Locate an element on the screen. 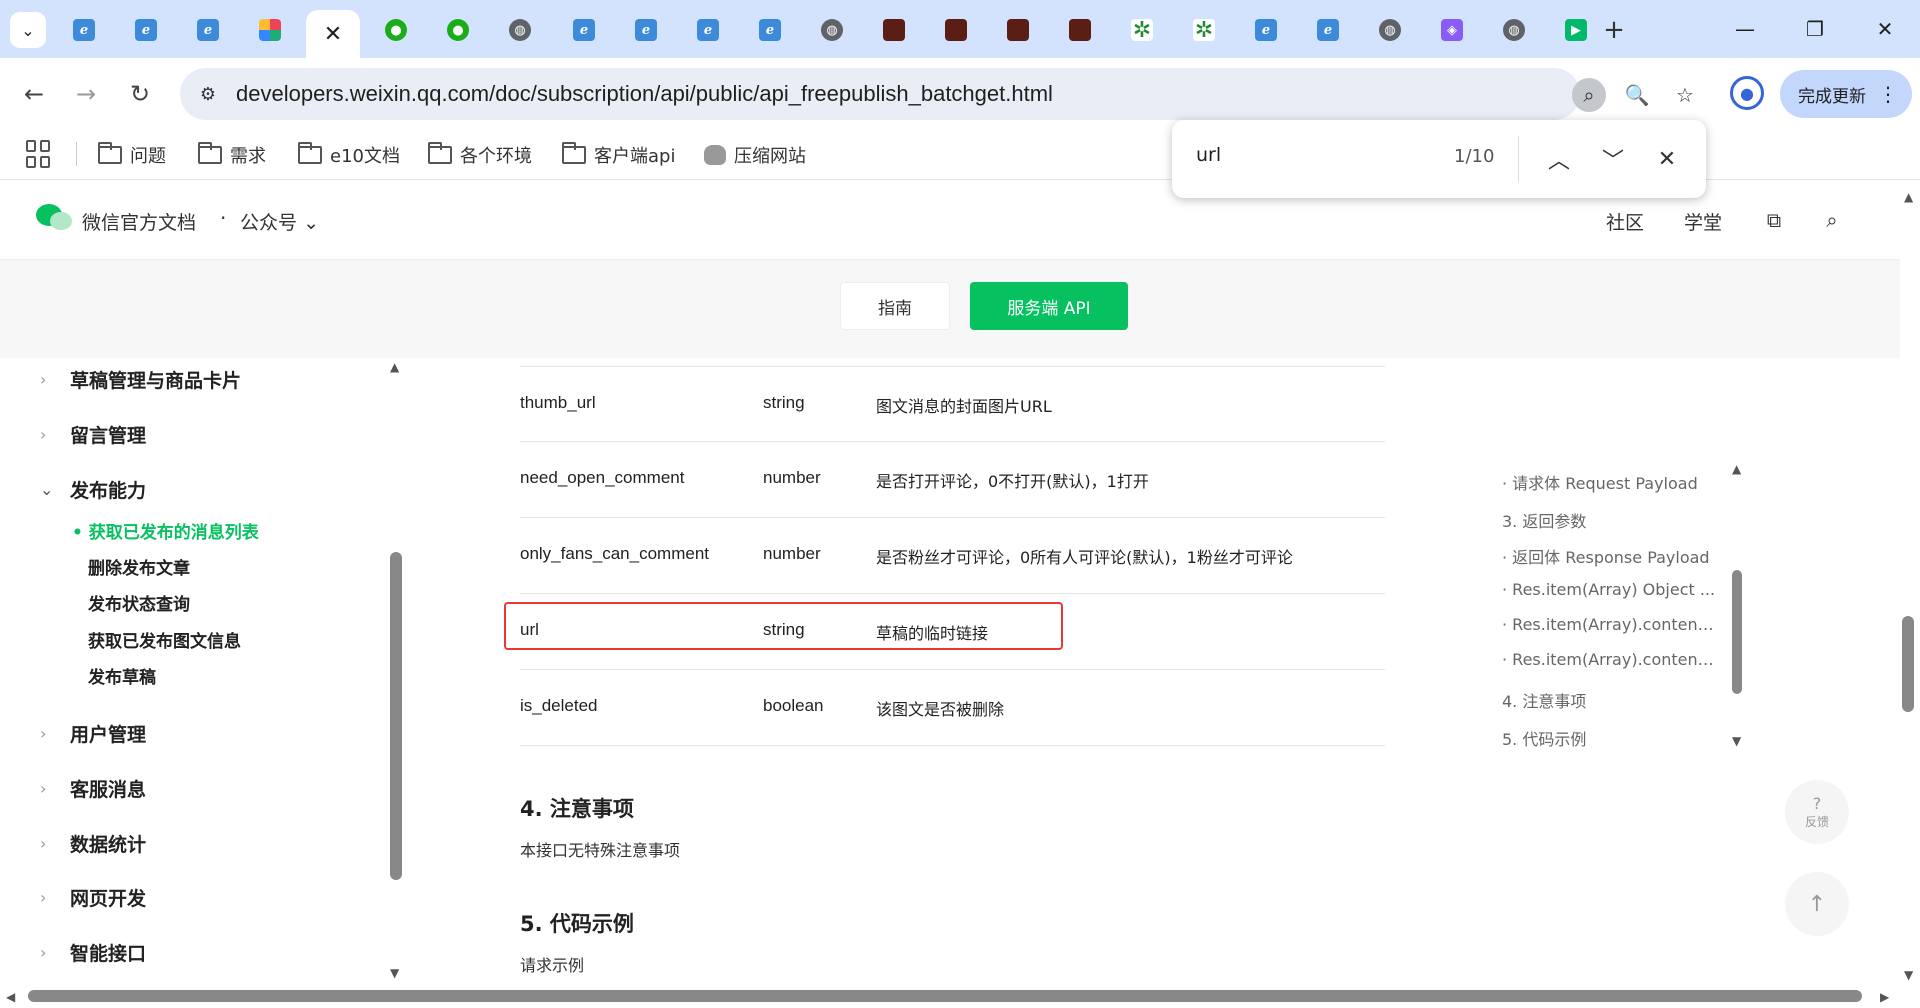  zoom-icon: 🔍 is located at coordinates (1637, 95).